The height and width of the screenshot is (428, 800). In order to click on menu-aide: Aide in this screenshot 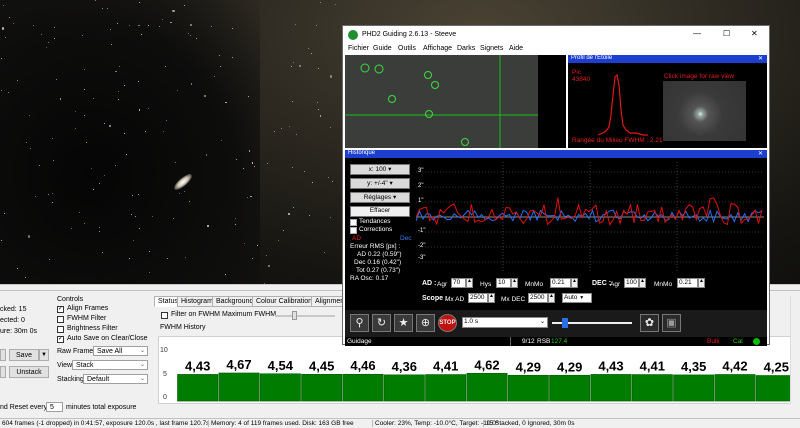, I will do `click(516, 48)`.